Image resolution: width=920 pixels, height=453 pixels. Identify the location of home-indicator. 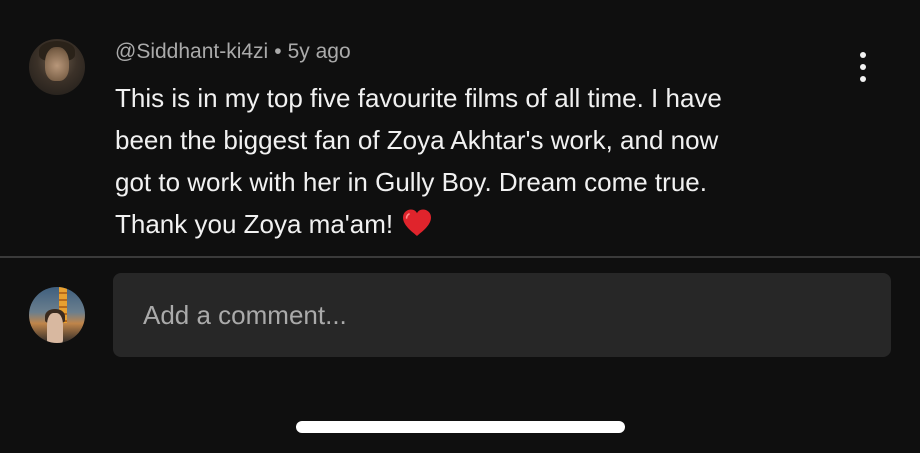
(460, 427).